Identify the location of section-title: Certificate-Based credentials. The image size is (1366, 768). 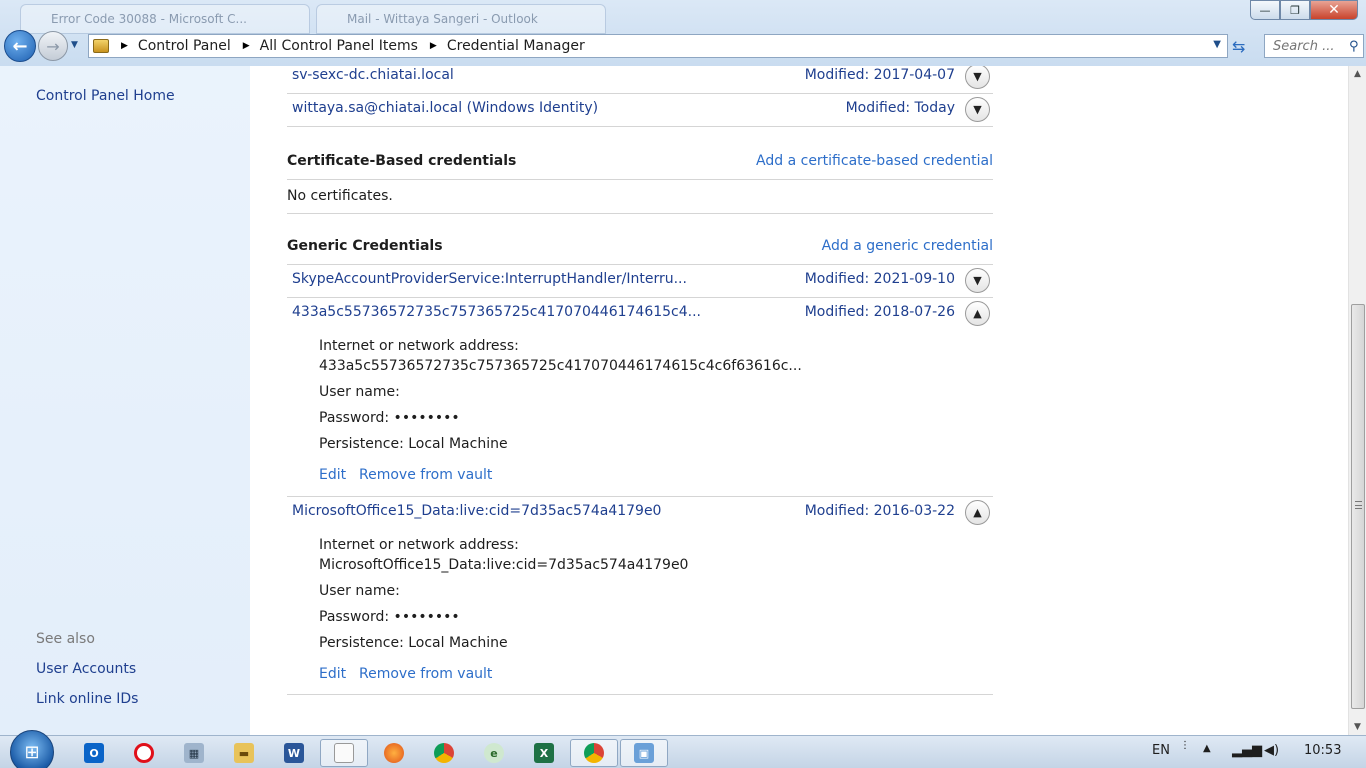
(402, 161).